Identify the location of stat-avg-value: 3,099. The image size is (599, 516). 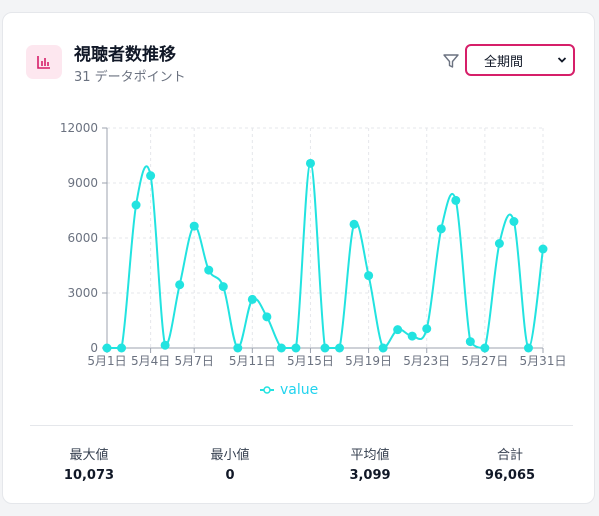
(370, 475).